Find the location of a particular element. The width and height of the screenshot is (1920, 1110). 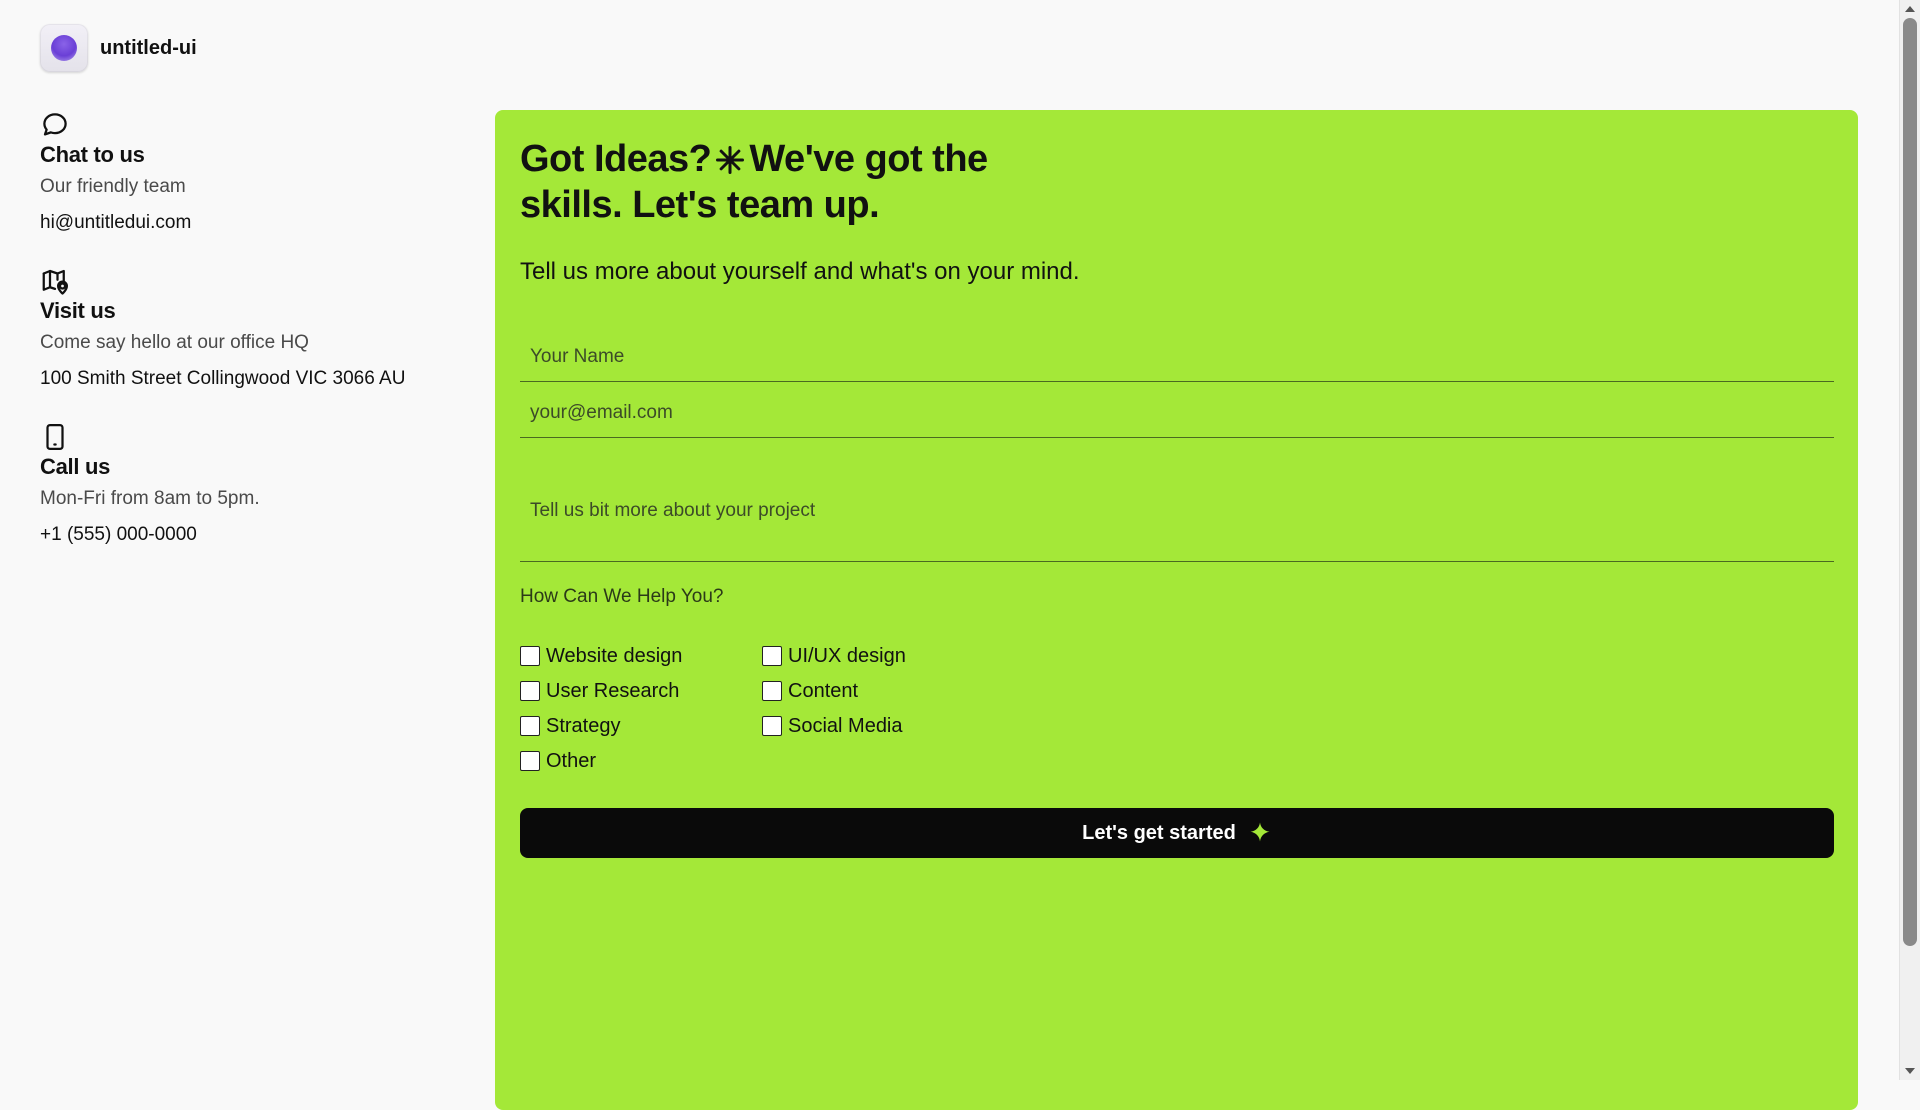

brand: untitled-ui is located at coordinates (118, 48).